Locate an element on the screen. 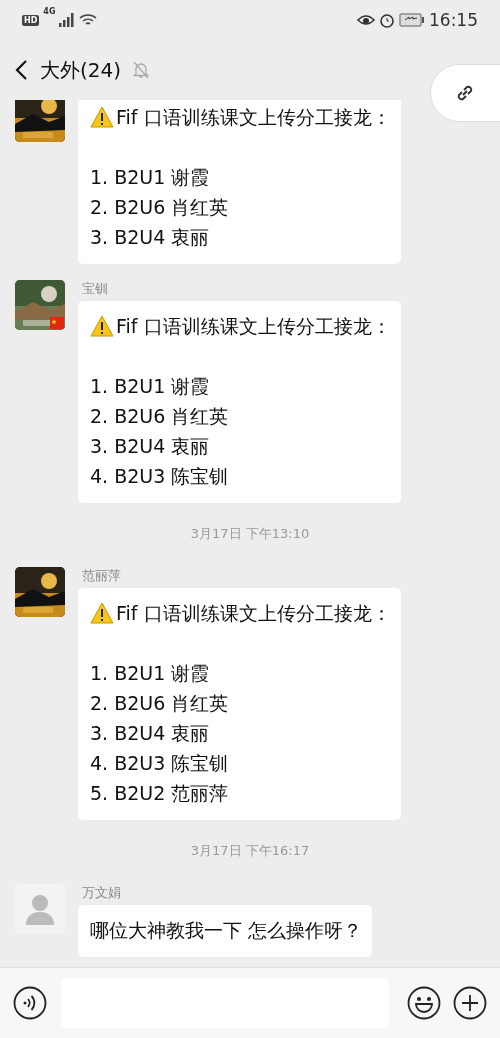  alarm-icon is located at coordinates (387, 20).